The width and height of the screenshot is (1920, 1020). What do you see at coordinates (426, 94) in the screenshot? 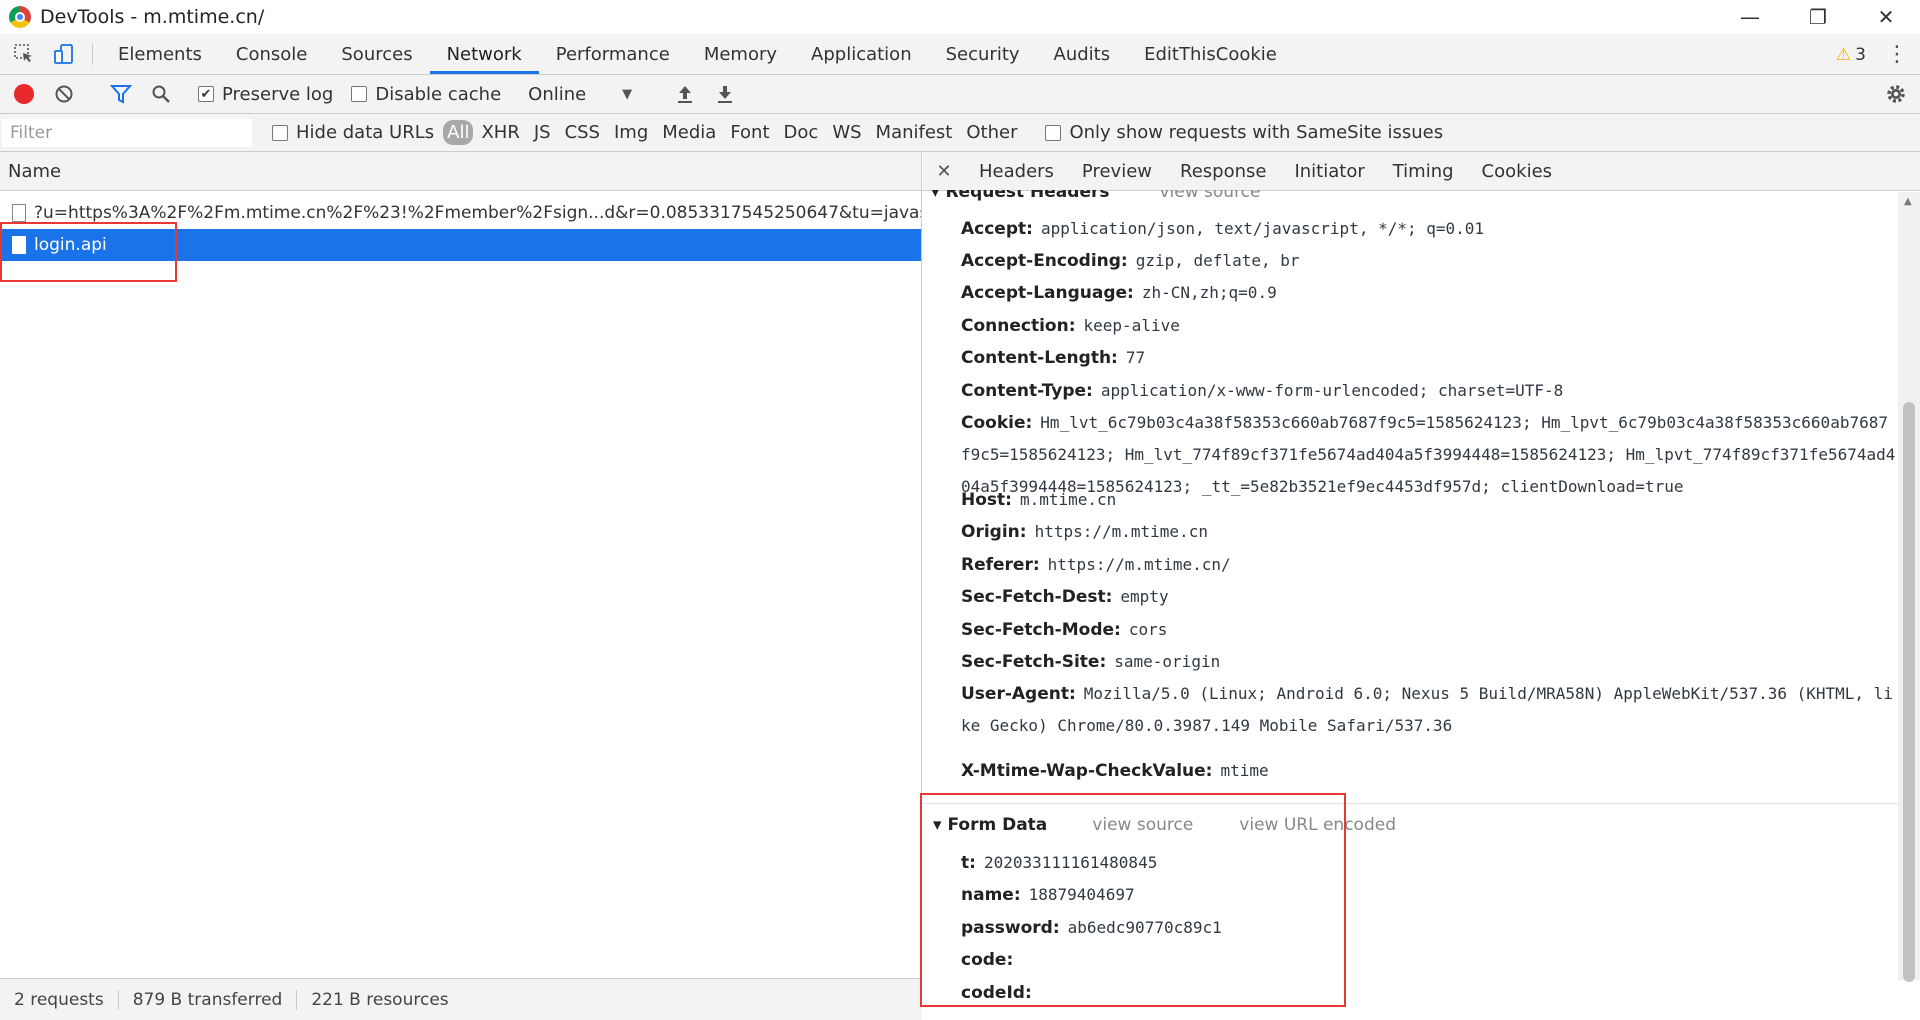
I see `disable-cache-checkbox: Disable cache` at bounding box center [426, 94].